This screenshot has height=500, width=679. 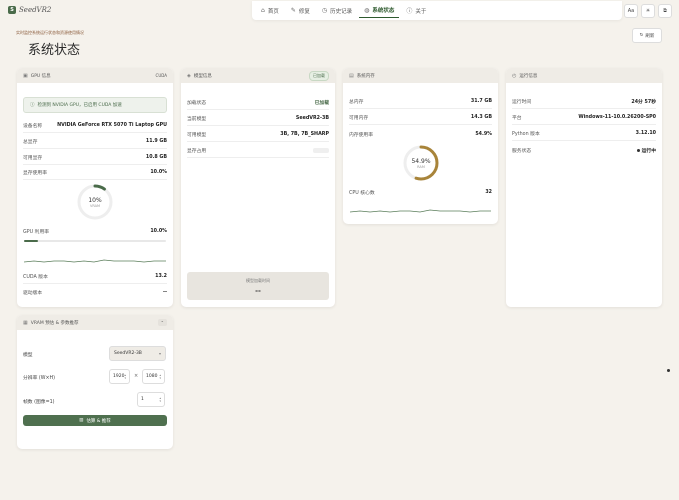 What do you see at coordinates (142, 399) in the screenshot?
I see `frames-value: 1` at bounding box center [142, 399].